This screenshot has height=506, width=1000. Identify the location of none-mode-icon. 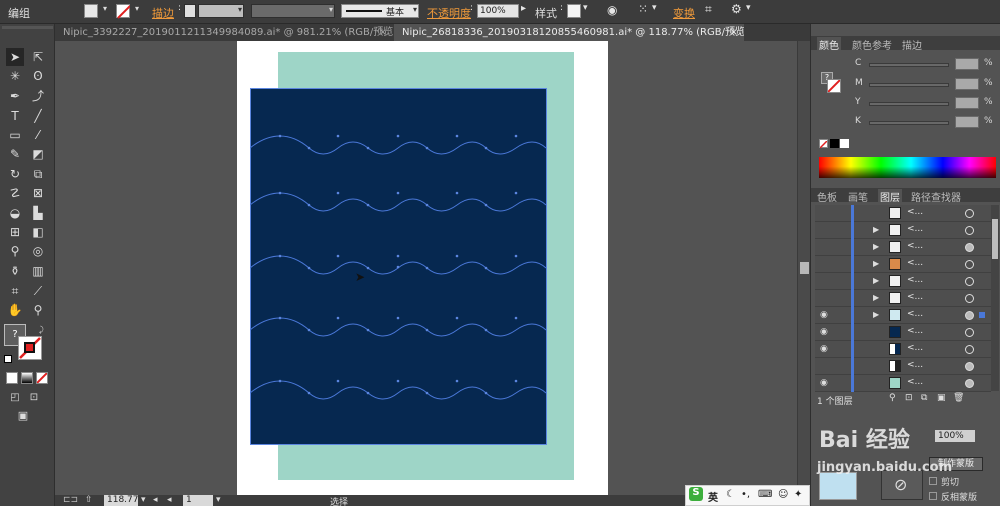
(42, 378).